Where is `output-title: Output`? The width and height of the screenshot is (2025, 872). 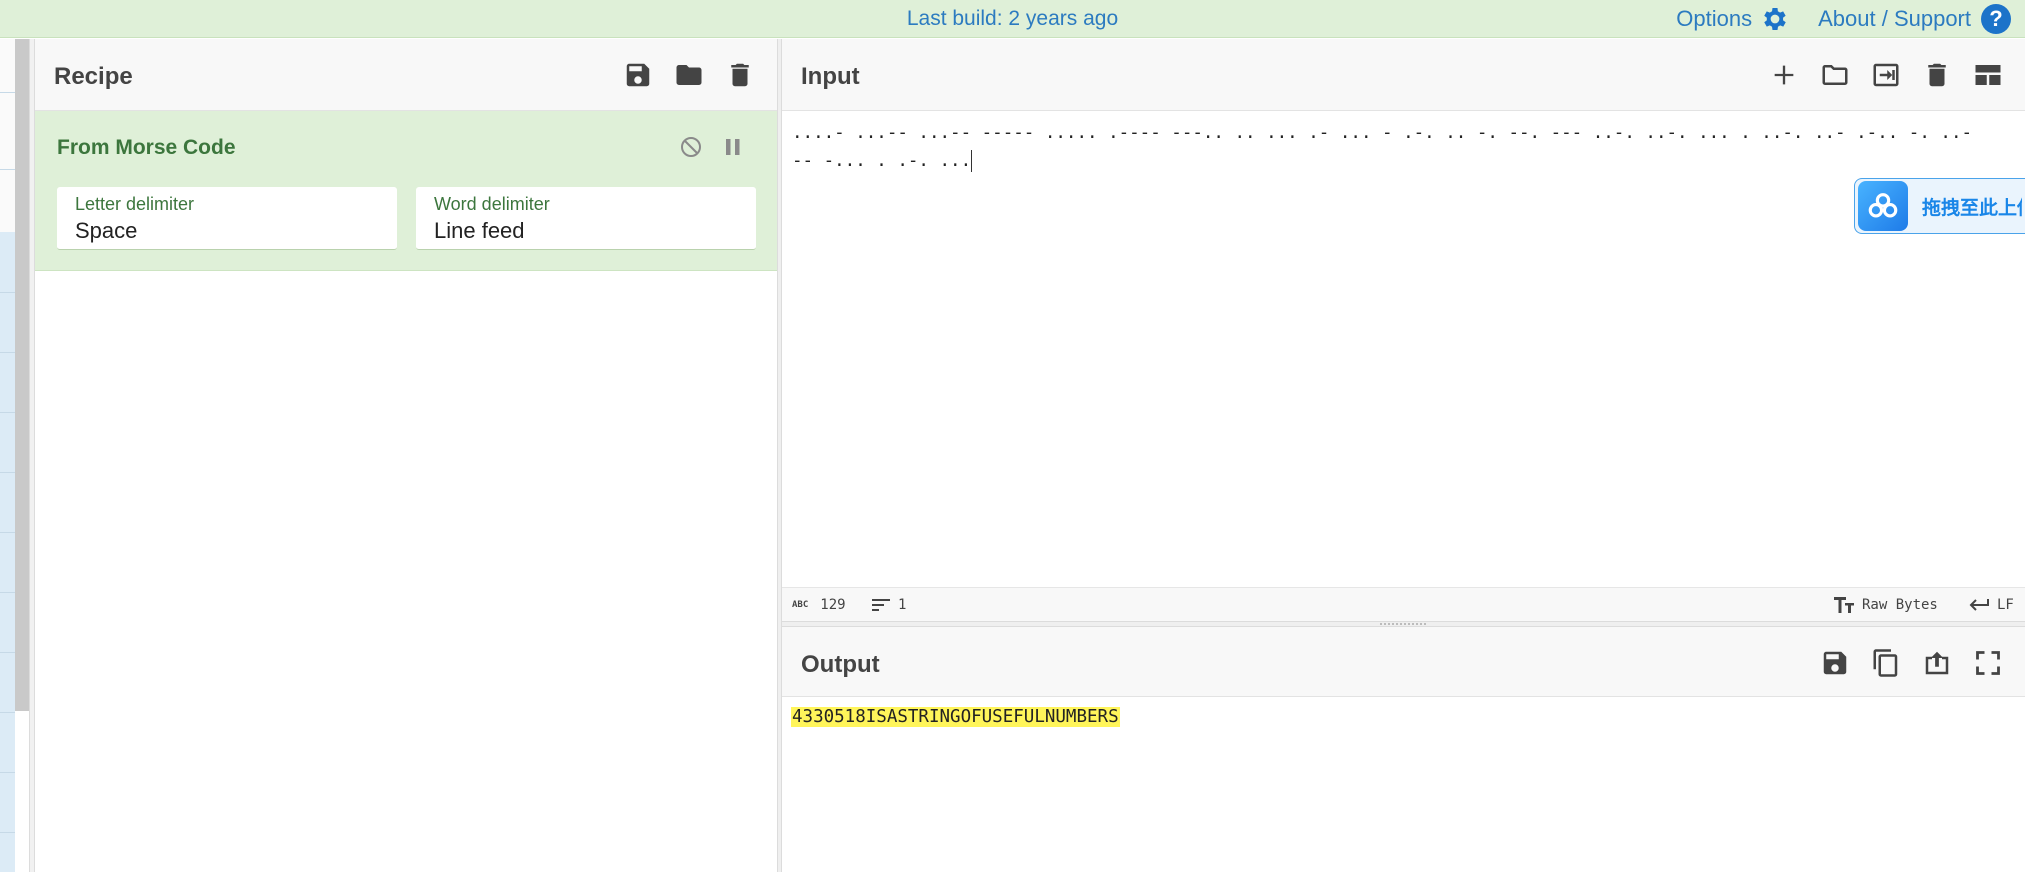 output-title: Output is located at coordinates (840, 664).